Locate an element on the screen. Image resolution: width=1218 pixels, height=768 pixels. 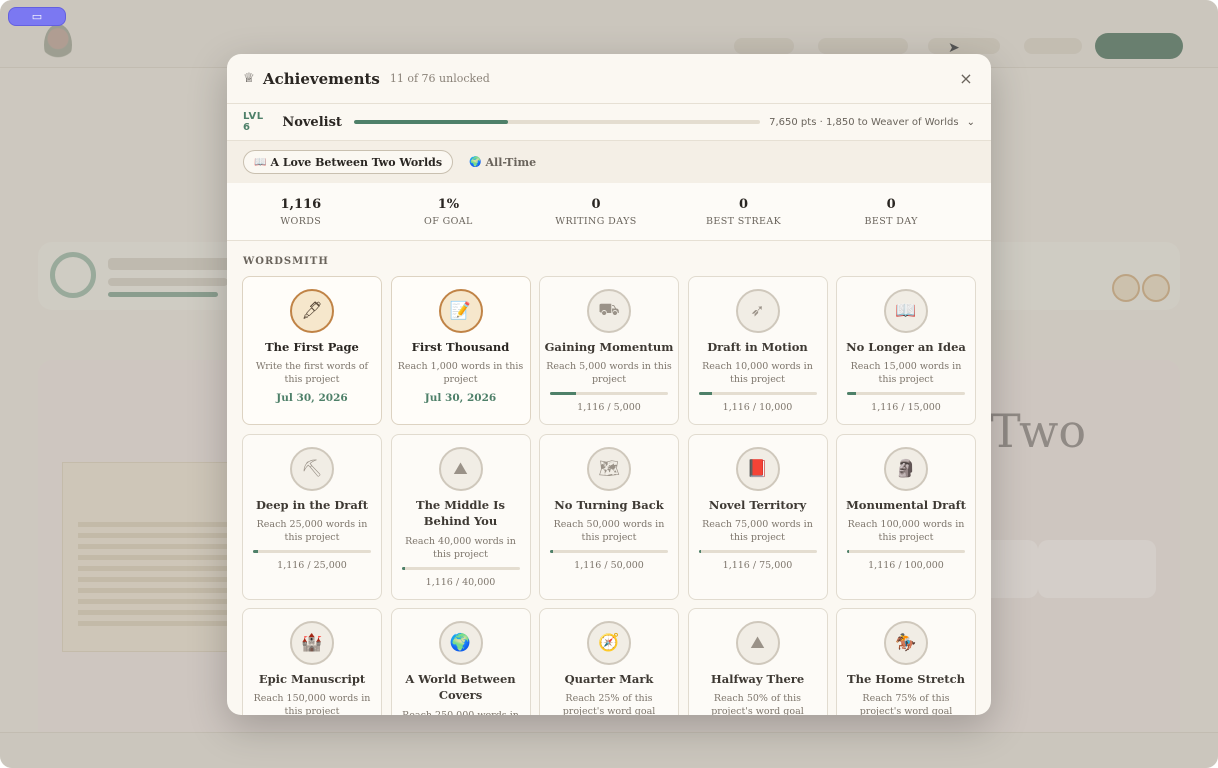
achievement-badge-icon: 🌍 is located at coordinates (460, 643).